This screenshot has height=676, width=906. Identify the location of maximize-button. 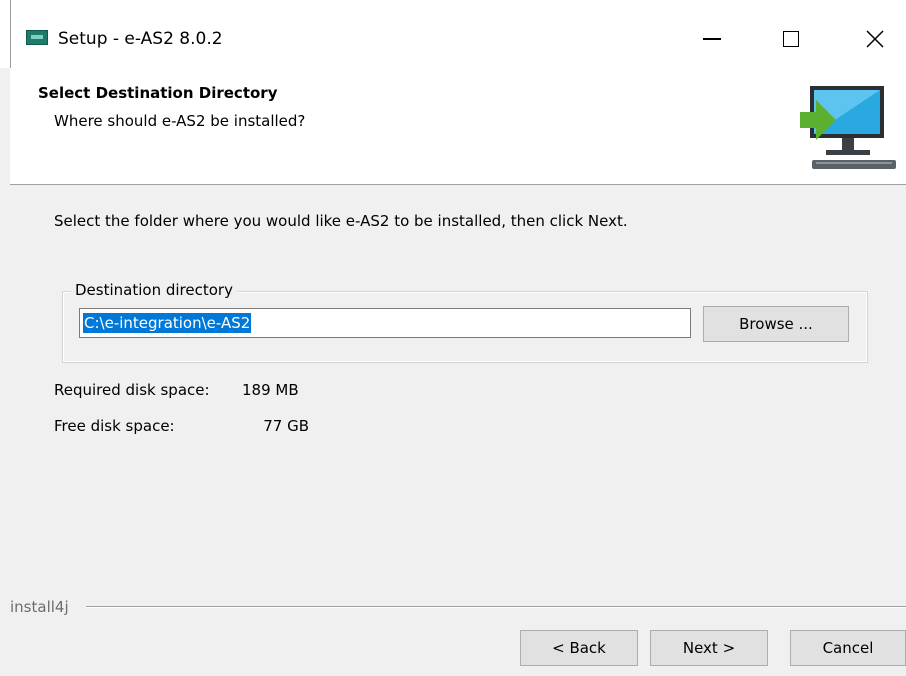
(791, 39).